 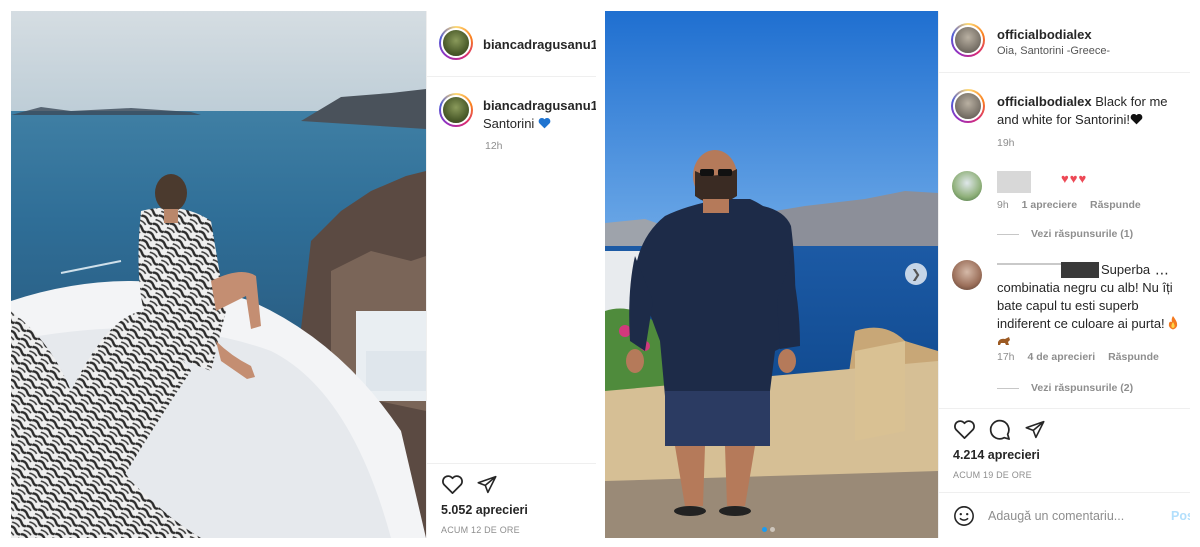 I want to click on dog-icon, so click(x=1004, y=341).